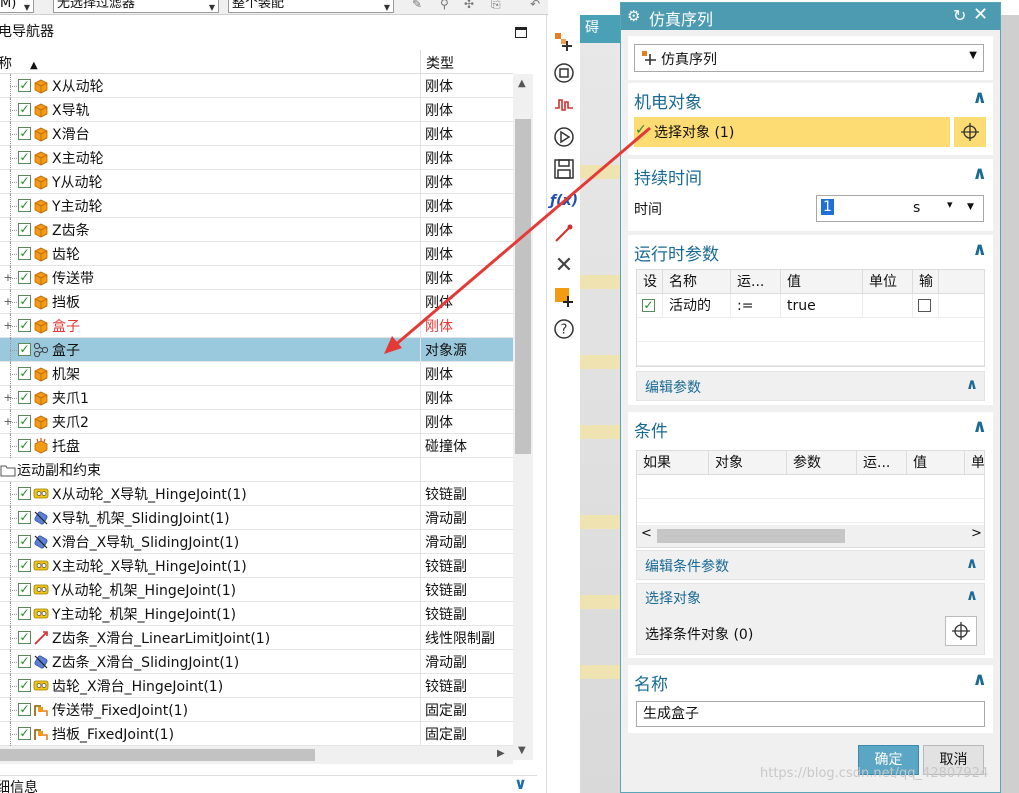  What do you see at coordinates (564, 137) in the screenshot?
I see `play-icon` at bounding box center [564, 137].